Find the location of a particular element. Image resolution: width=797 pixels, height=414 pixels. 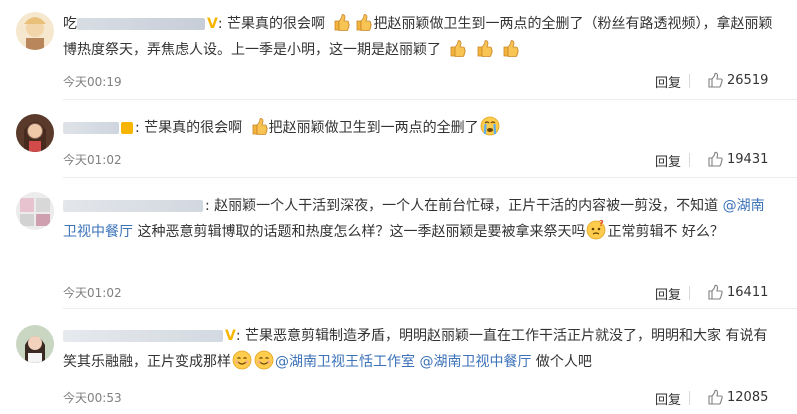

like-count: 16411 is located at coordinates (748, 292).